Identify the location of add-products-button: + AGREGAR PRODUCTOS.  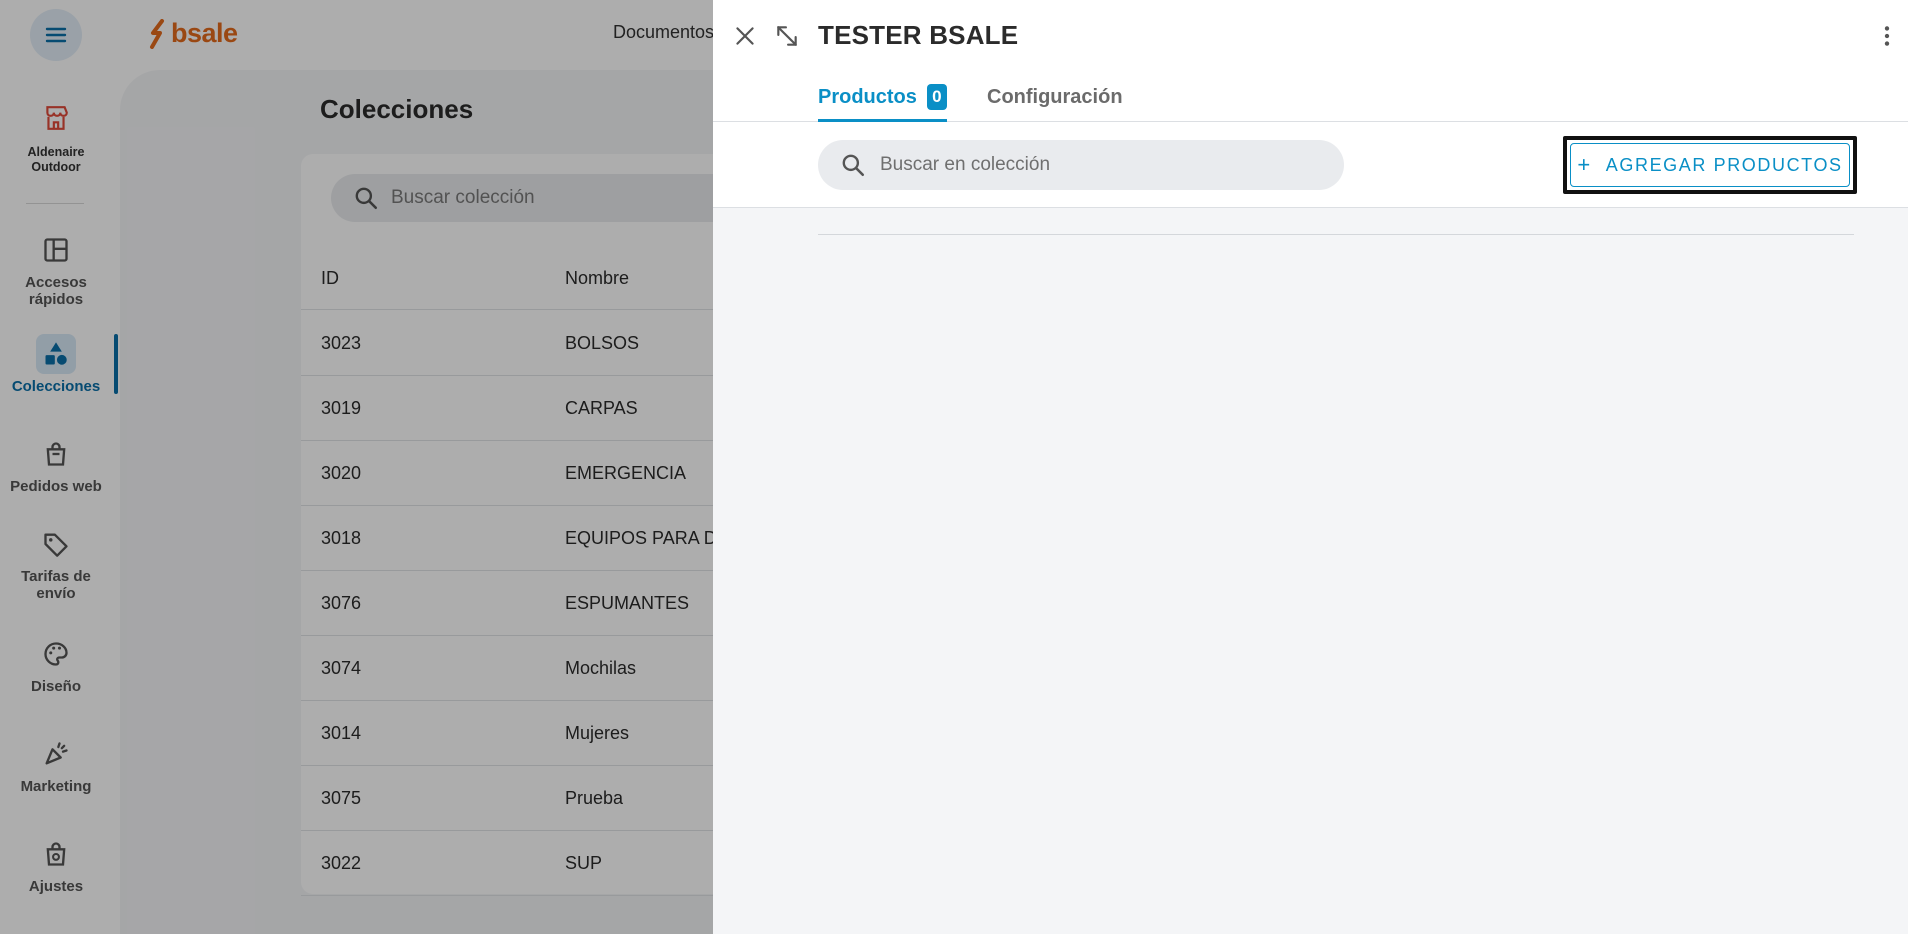
(1710, 165).